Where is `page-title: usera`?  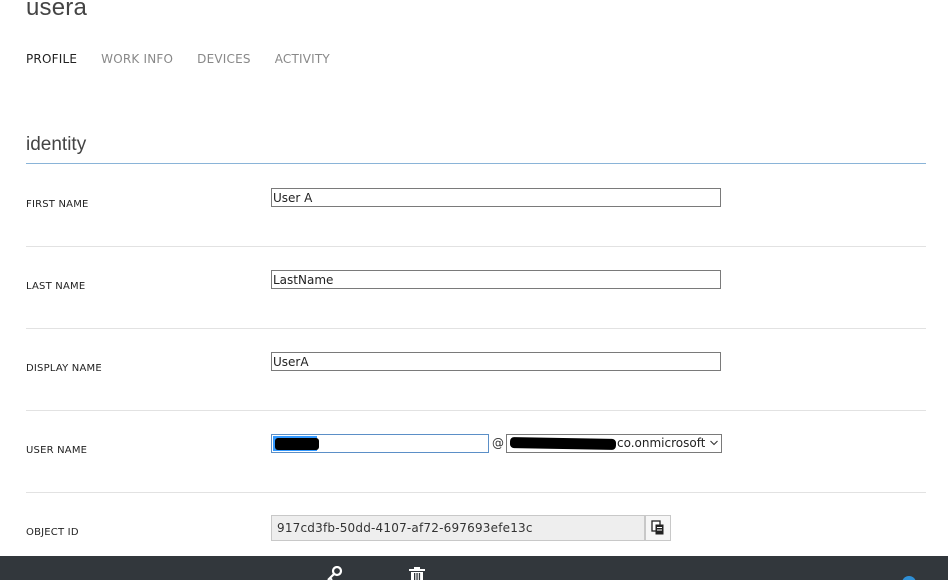
page-title: usera is located at coordinates (57, 10).